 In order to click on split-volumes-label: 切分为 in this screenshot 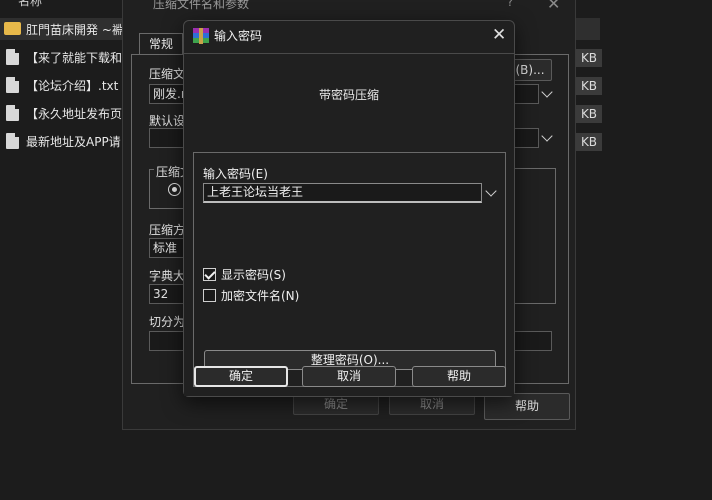, I will do `click(167, 322)`.